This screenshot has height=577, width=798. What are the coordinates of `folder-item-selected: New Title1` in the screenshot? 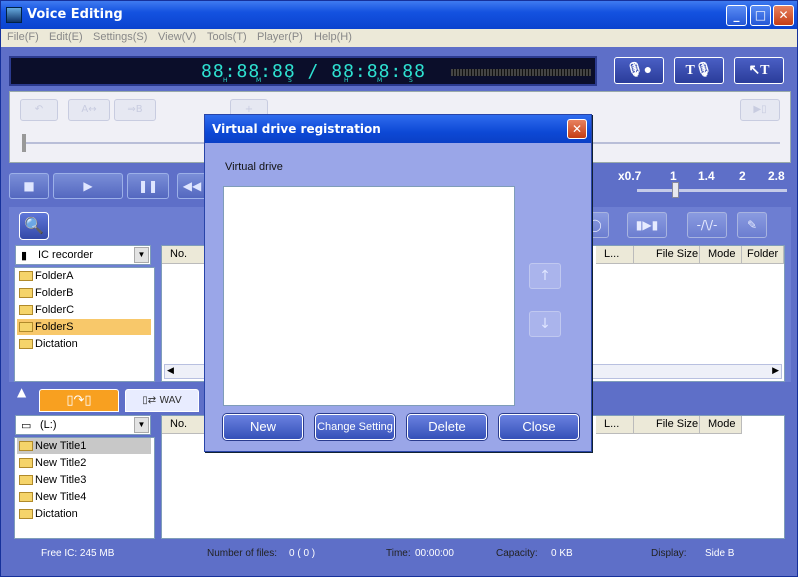 It's located at (84, 446).